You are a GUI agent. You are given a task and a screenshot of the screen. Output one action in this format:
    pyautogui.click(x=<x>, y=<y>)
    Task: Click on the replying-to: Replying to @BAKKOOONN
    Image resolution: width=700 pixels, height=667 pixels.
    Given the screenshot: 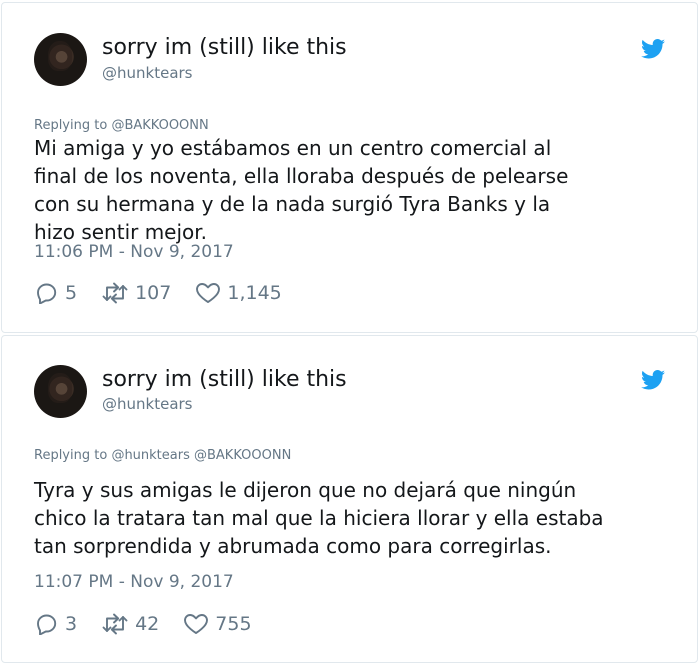 What is the action you would take?
    pyautogui.click(x=121, y=125)
    